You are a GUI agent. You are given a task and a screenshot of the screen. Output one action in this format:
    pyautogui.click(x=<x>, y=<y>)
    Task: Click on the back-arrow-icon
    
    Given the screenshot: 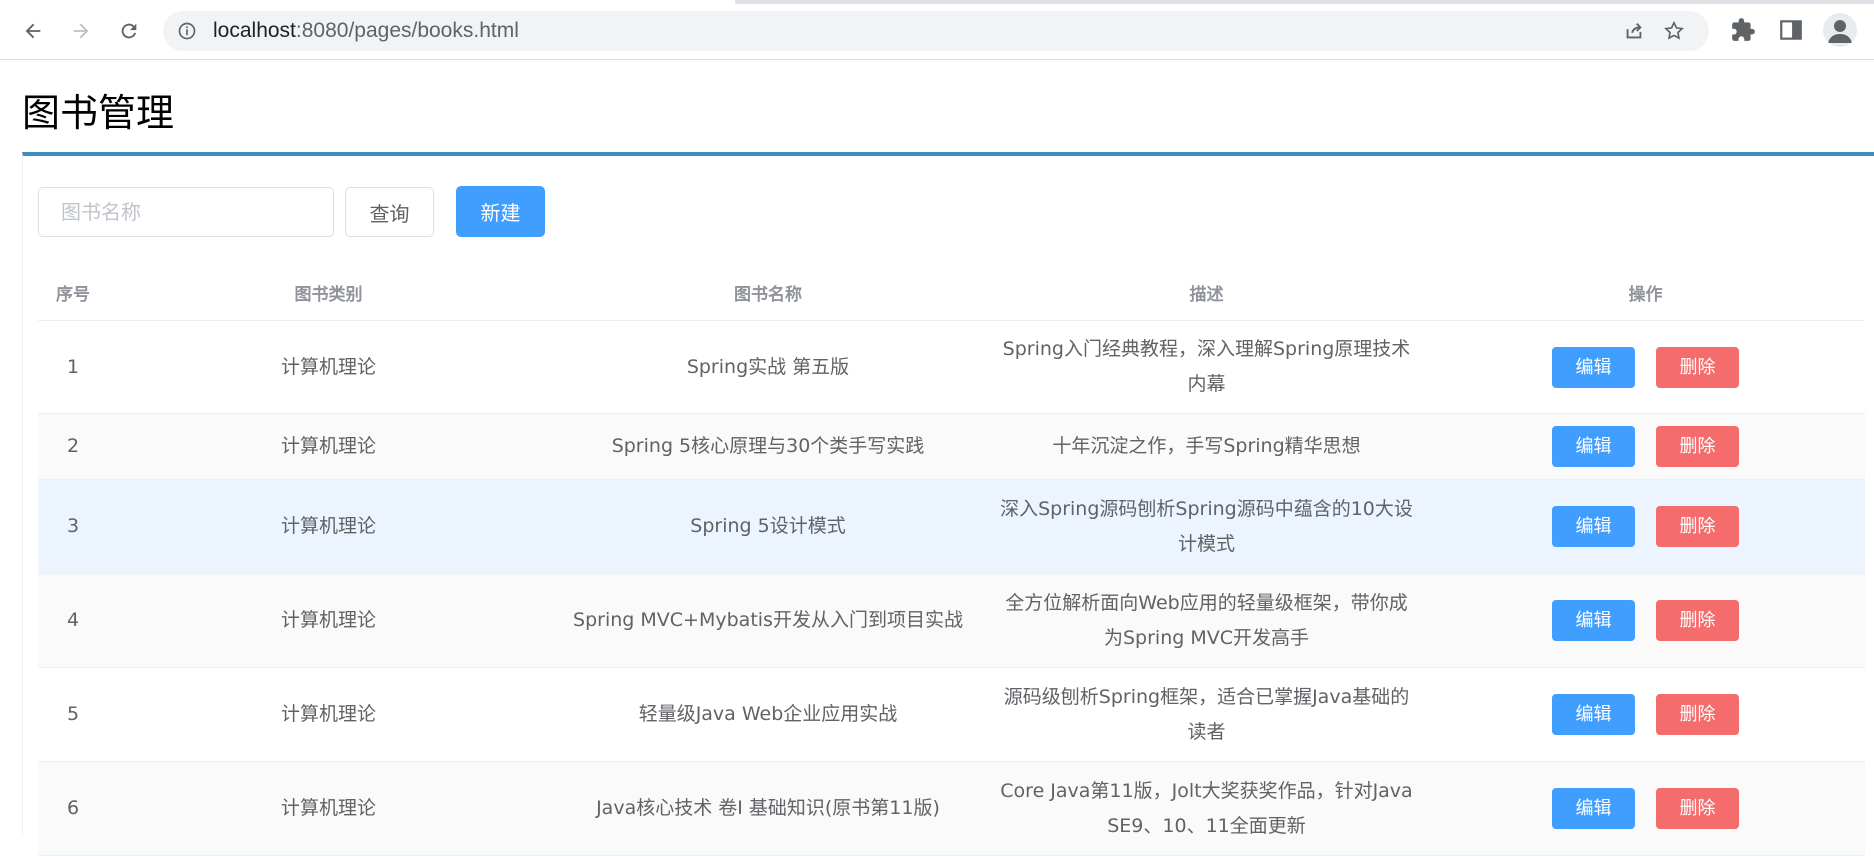 What is the action you would take?
    pyautogui.click(x=33, y=31)
    